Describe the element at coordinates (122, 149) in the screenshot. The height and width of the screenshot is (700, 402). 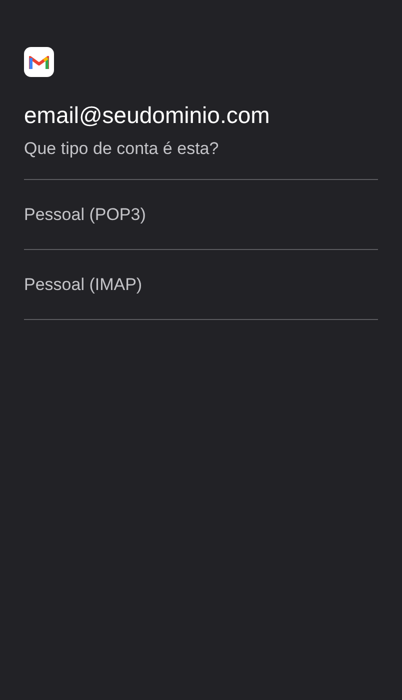
I see `question-text: Que tipo de conta é esta?` at that location.